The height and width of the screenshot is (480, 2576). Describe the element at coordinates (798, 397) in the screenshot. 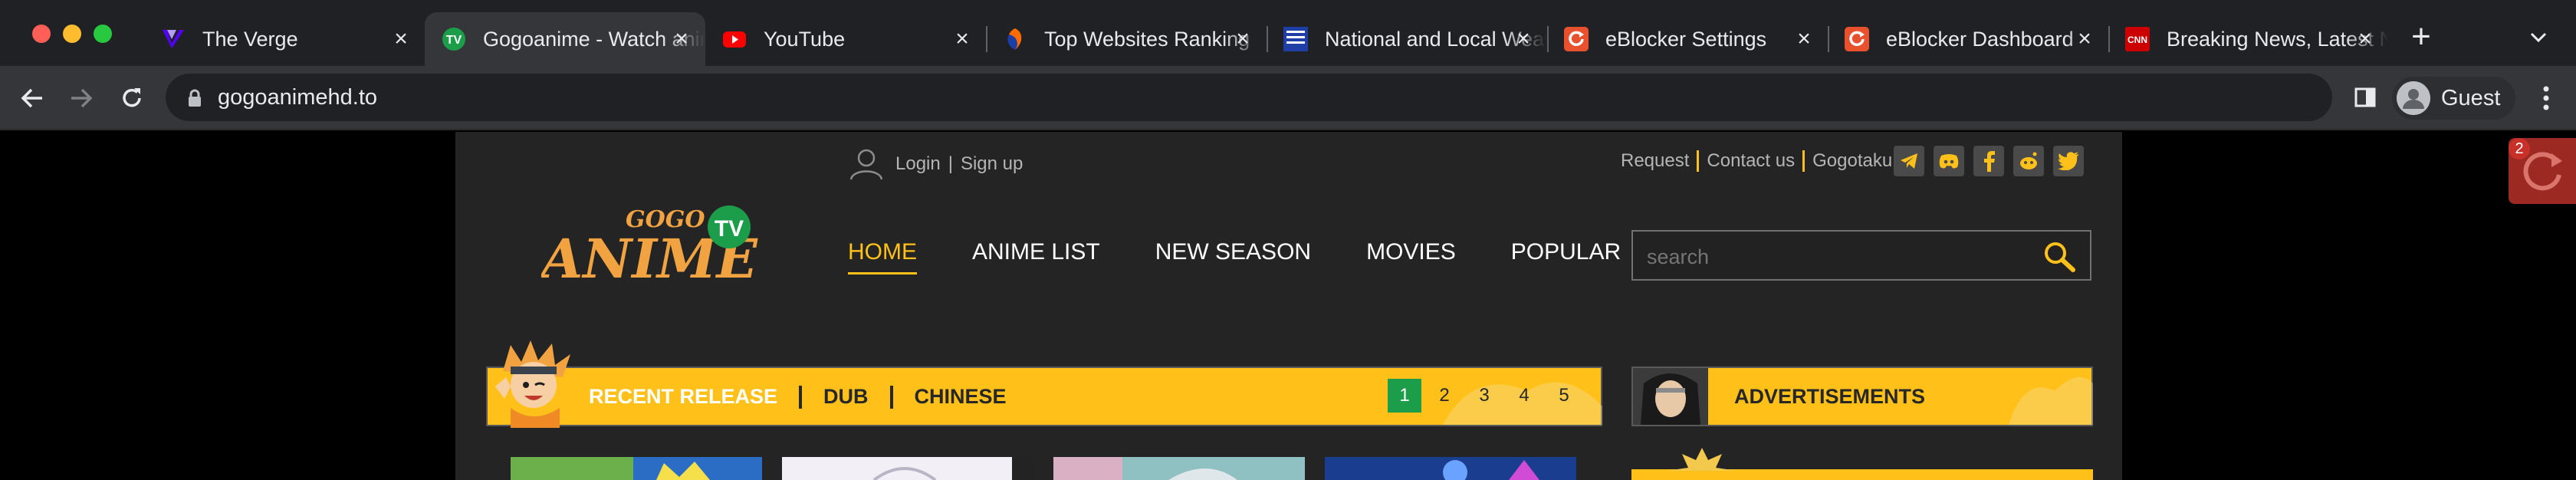

I see `release-tabs: RECENT RELEASE DUB CHINESE` at that location.